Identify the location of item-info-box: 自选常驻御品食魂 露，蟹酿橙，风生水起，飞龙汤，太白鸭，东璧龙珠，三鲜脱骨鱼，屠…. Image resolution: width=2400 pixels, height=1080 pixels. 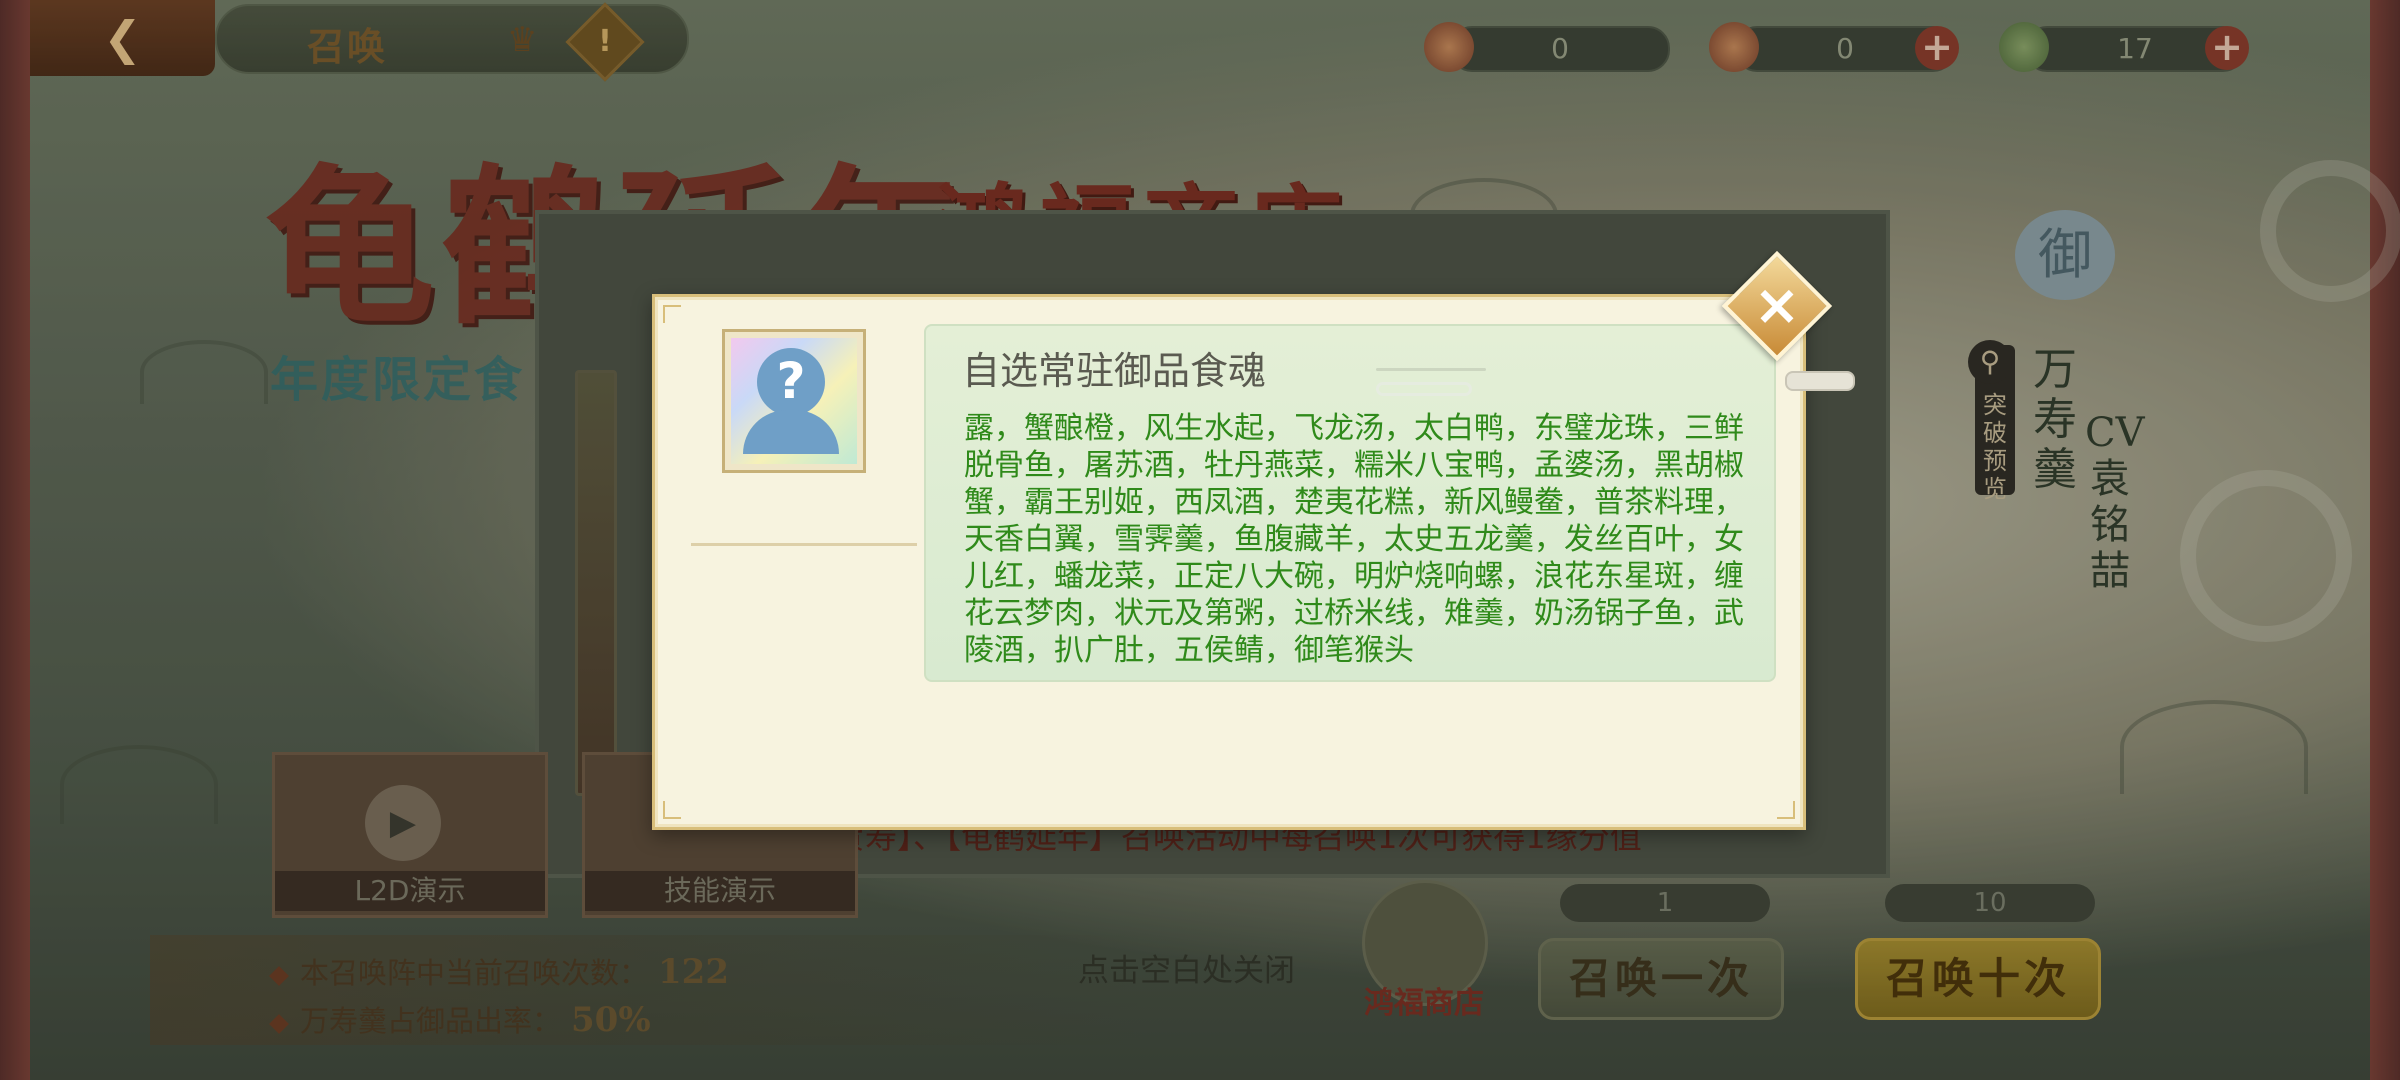
(1350, 503).